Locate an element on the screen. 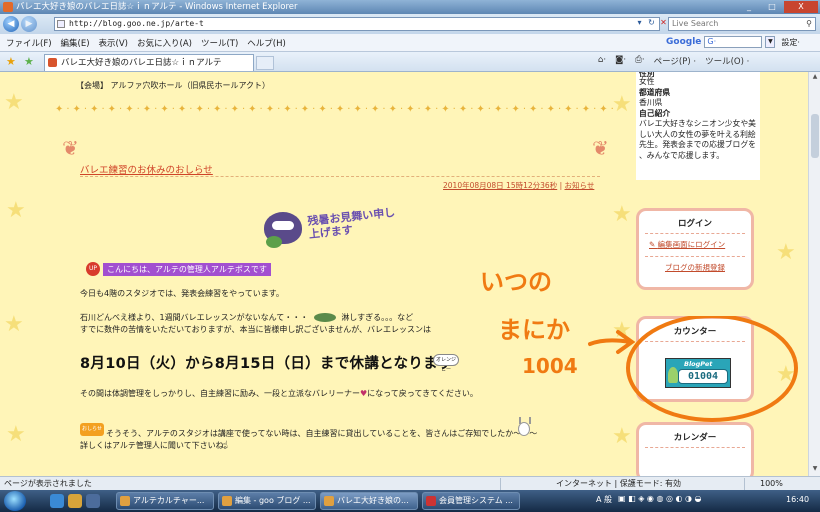  tab-title: バレエ大好き娘のバレエ日誌☆ｉｎアルテ is located at coordinates (141, 63).